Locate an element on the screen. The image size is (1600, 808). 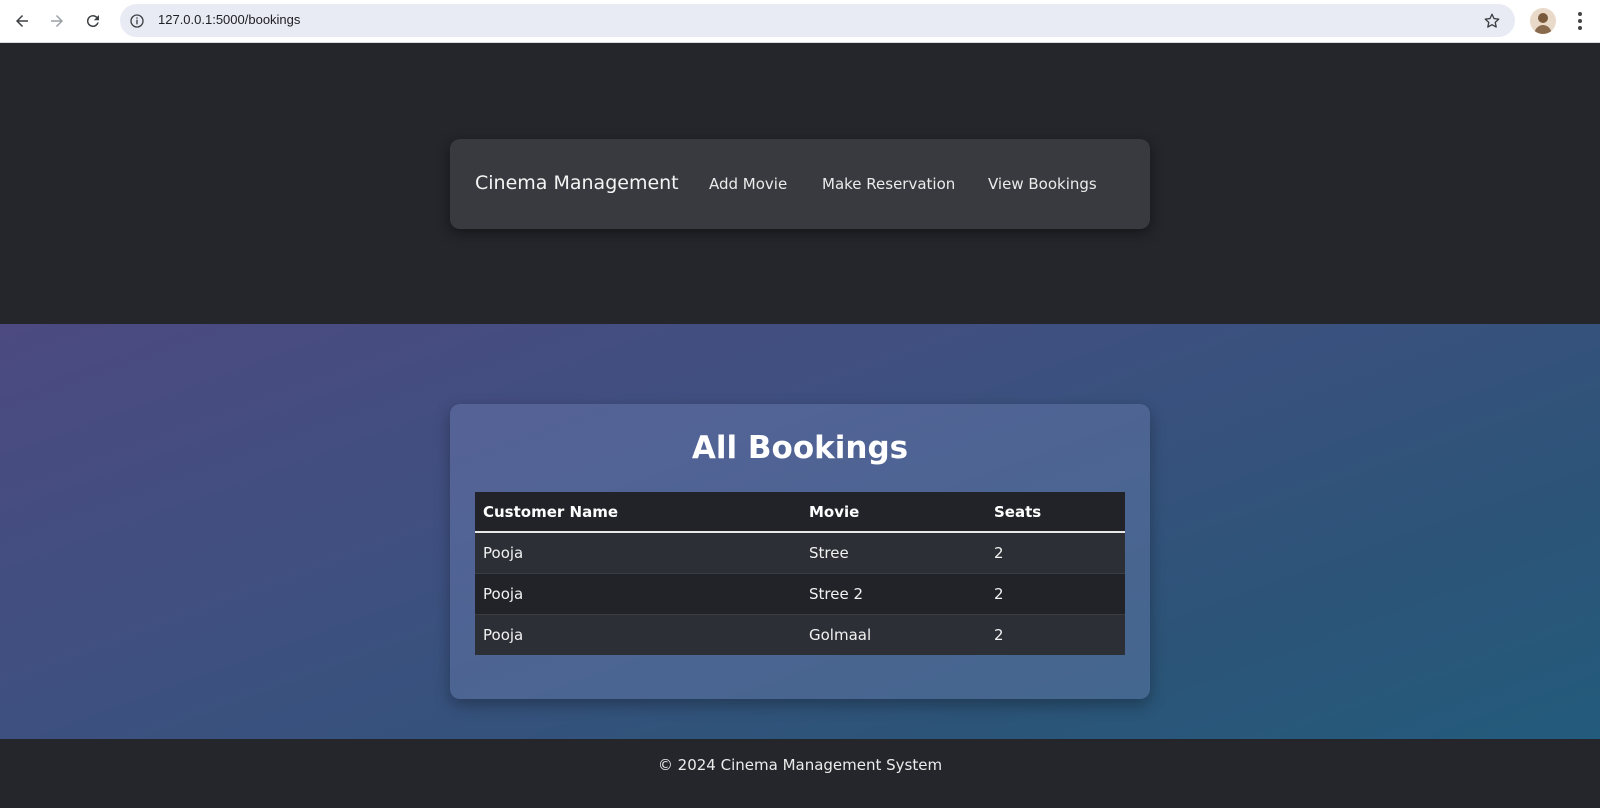
arrow-right-icon is located at coordinates (57, 21).